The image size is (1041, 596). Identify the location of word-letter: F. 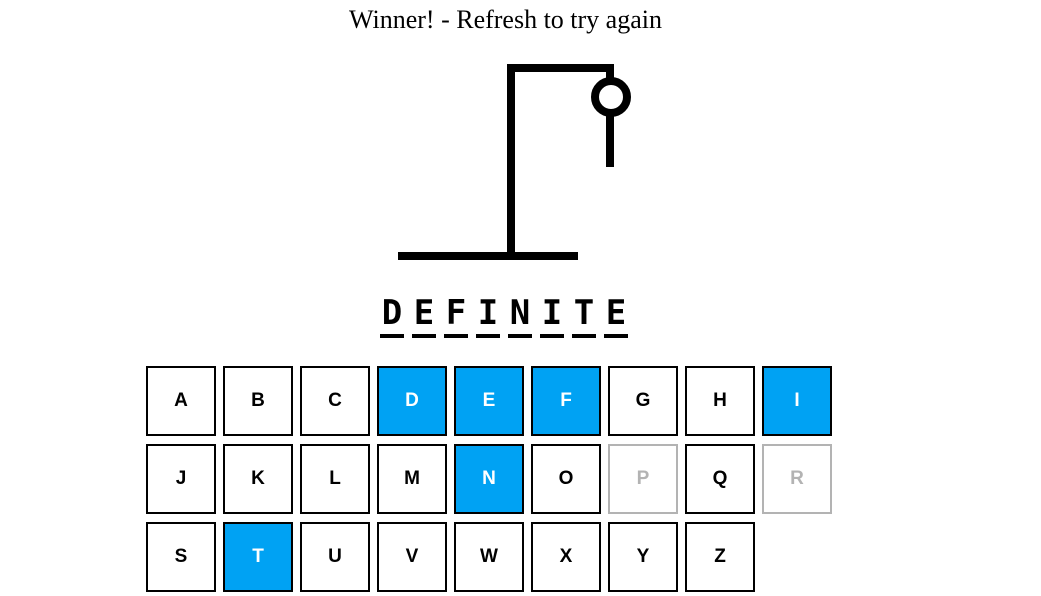
(456, 313).